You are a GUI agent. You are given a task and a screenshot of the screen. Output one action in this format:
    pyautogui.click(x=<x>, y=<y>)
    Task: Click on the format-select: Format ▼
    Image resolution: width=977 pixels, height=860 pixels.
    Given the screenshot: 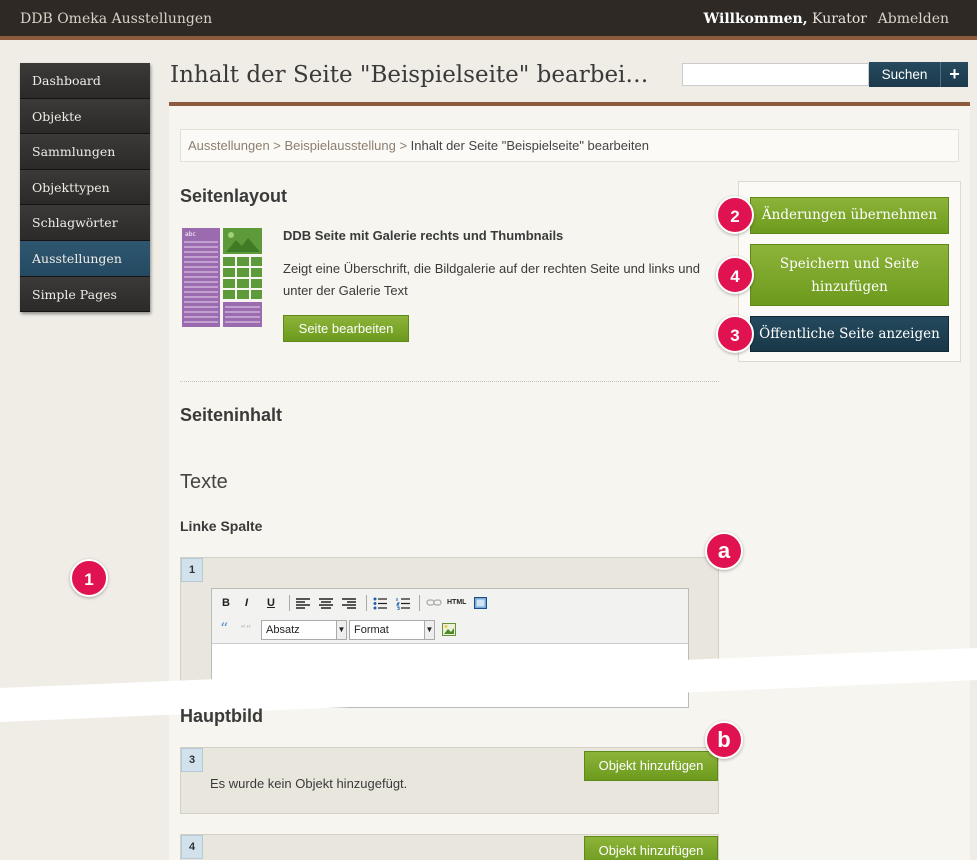 What is the action you would take?
    pyautogui.click(x=392, y=630)
    